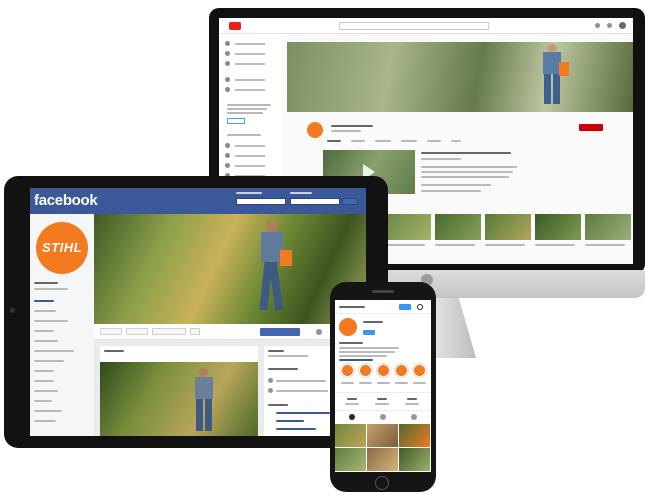 Image resolution: width=645 pixels, height=496 pixels. What do you see at coordinates (591, 127) in the screenshot?
I see `subscribe-button` at bounding box center [591, 127].